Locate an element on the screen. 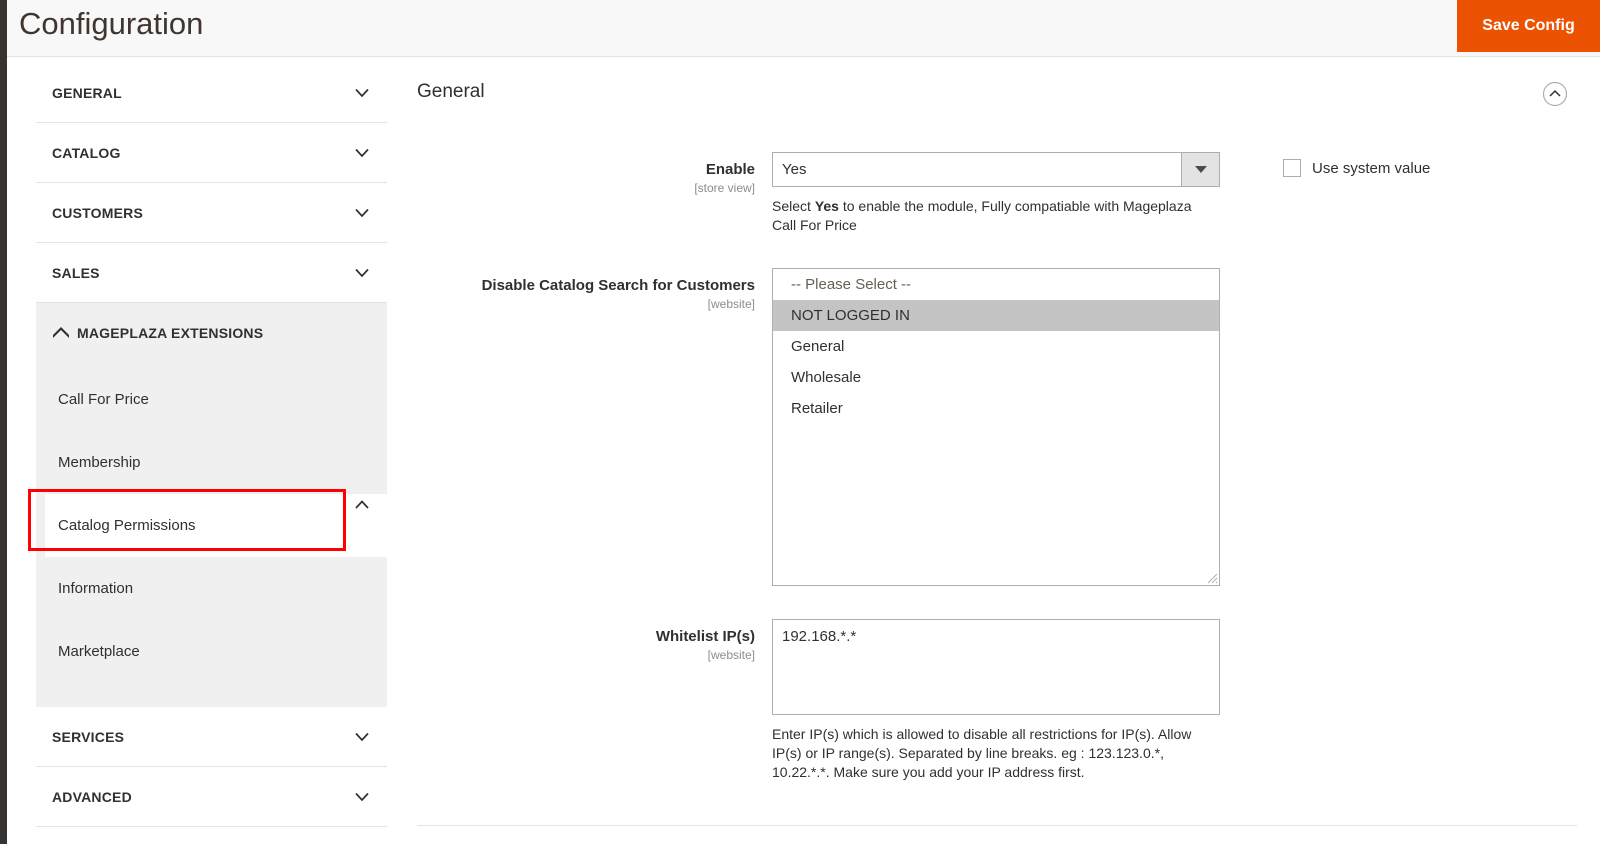  sidebar-section-services-title: SERVICES is located at coordinates (211, 736).